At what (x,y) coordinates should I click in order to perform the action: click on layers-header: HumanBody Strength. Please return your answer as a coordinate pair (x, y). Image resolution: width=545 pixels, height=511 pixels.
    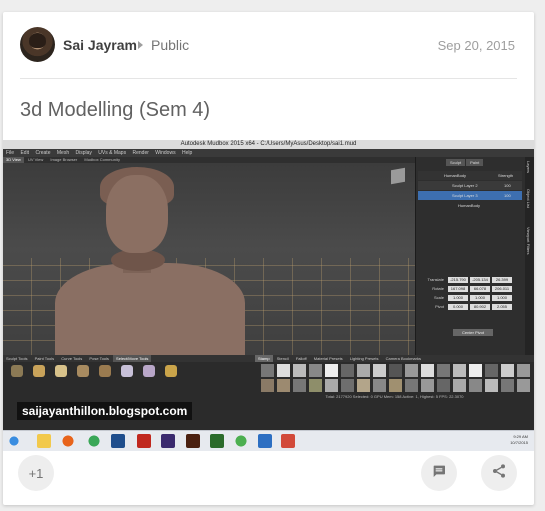
    Looking at the image, I should click on (470, 175).